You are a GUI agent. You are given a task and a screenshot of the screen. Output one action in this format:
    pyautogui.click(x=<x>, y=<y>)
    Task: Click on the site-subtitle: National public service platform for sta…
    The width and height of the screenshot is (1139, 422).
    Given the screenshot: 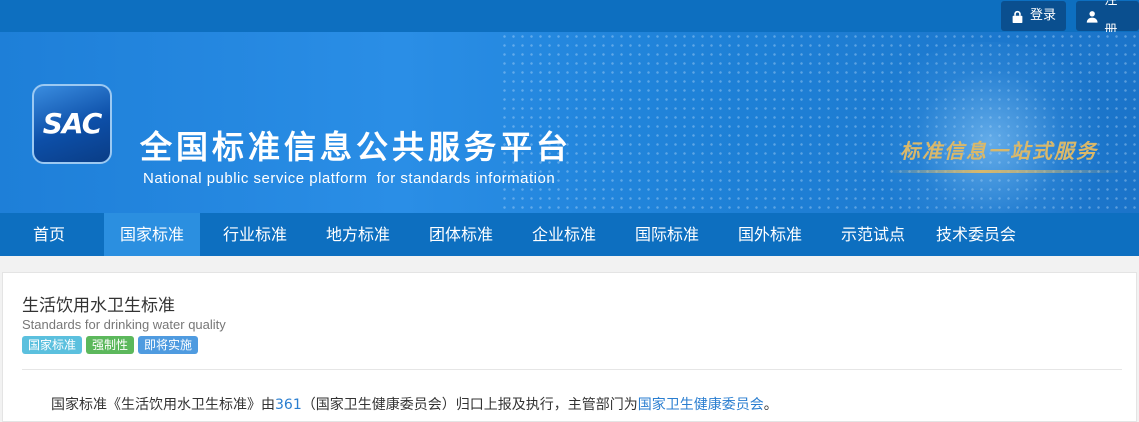 What is the action you would take?
    pyautogui.click(x=349, y=178)
    